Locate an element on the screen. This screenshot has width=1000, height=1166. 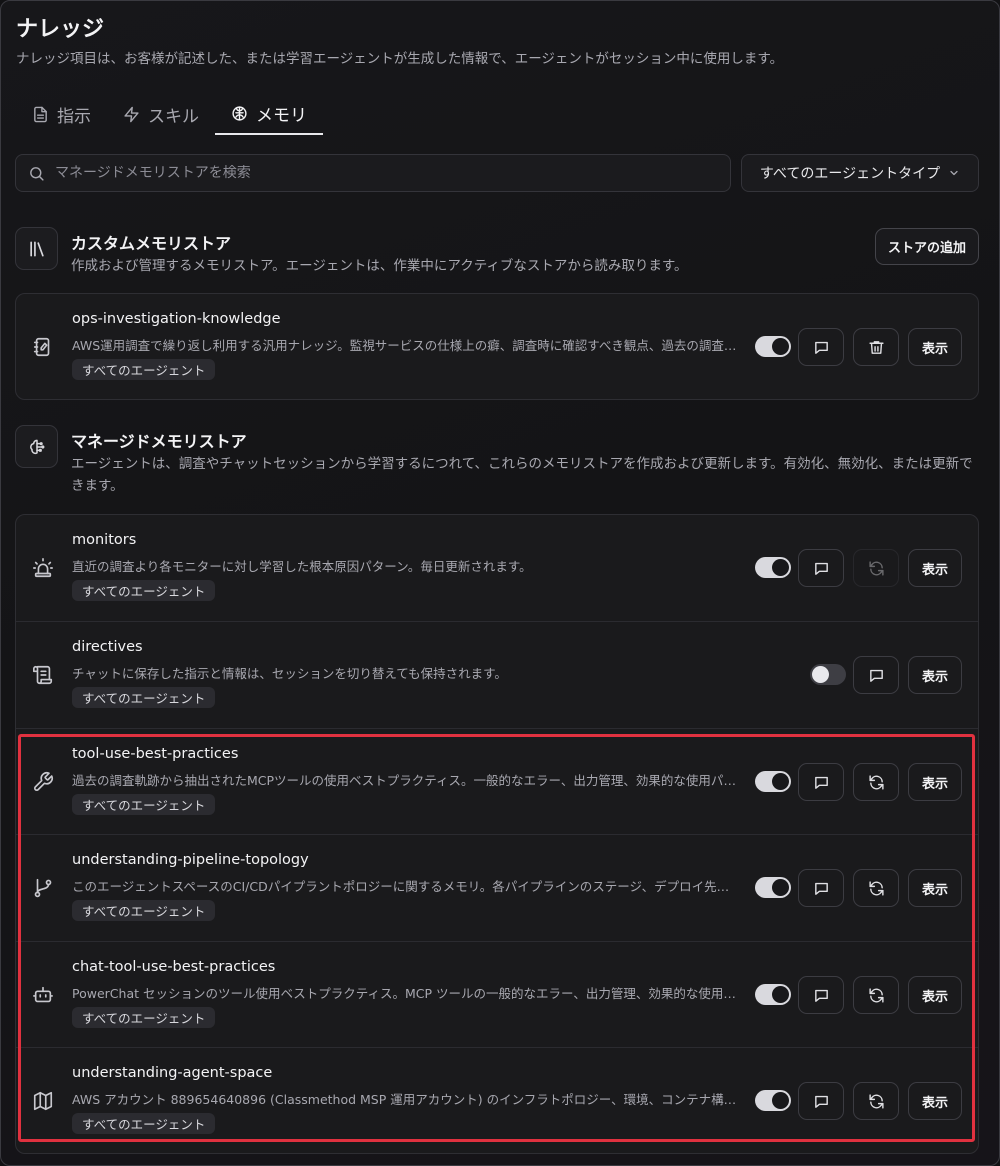
store-name: understanding-agent-space is located at coordinates (172, 1073).